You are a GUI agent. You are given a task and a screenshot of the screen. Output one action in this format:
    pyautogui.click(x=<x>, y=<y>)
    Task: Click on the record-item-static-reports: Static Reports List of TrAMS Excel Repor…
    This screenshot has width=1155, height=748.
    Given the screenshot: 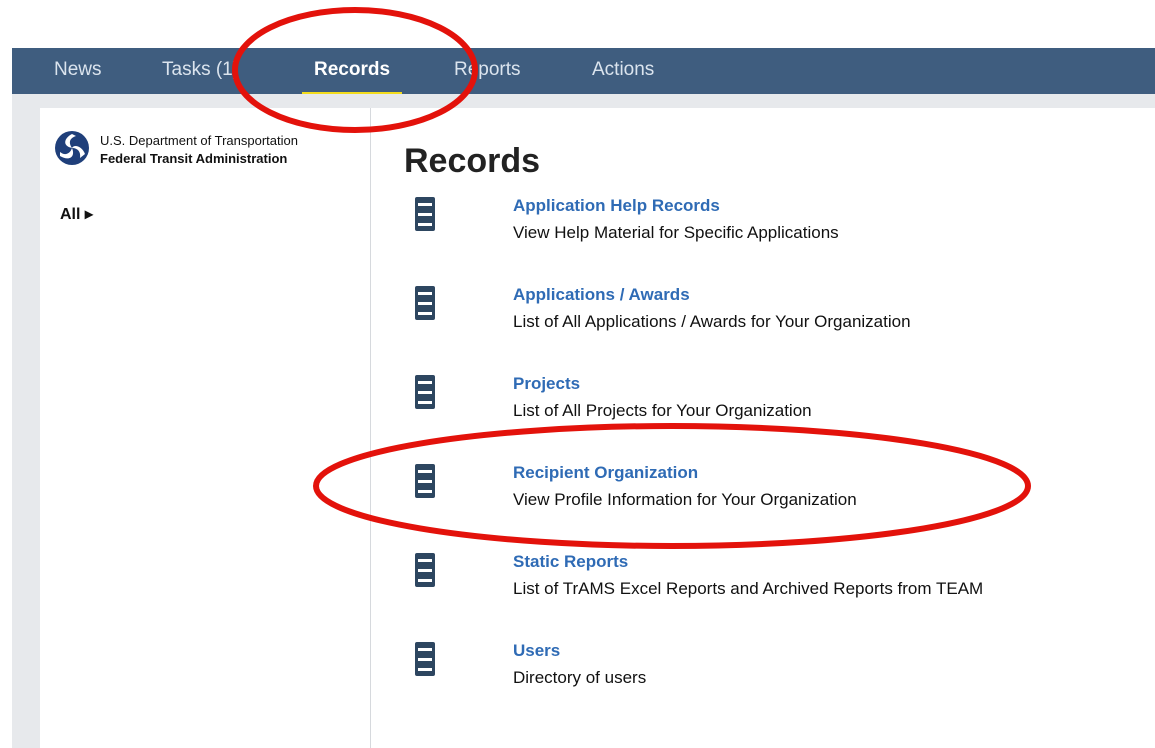 What is the action you would take?
    pyautogui.click(x=783, y=582)
    